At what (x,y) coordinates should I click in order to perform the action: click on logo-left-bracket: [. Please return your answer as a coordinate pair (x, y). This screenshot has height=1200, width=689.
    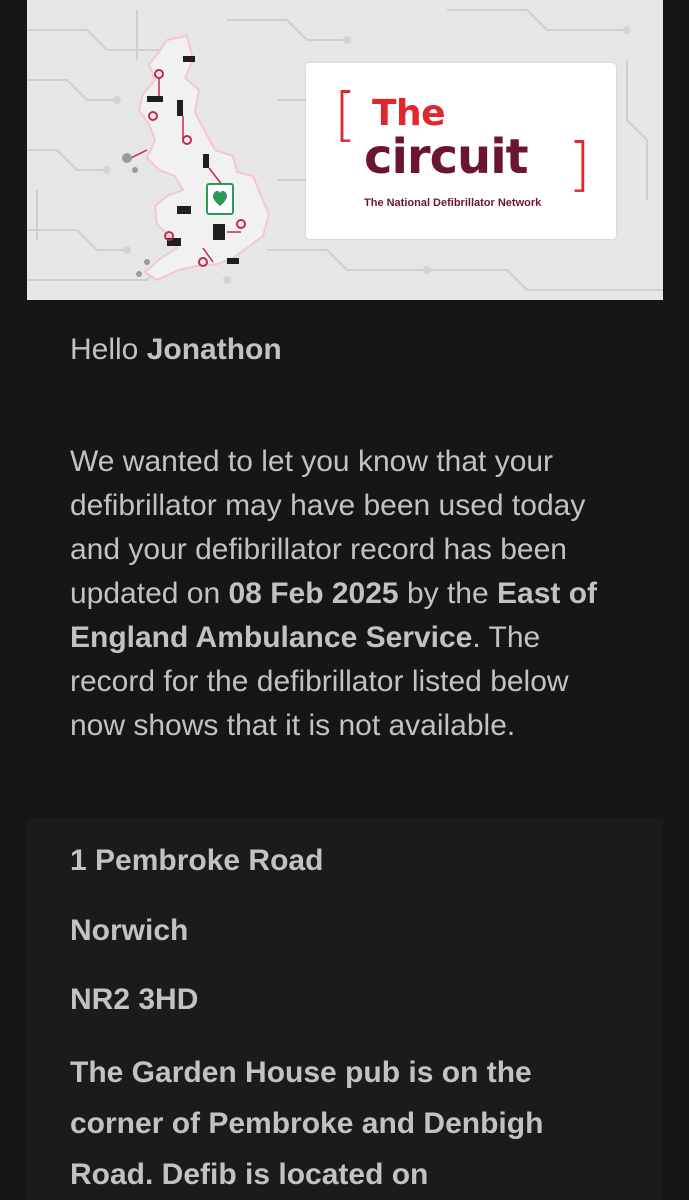
    Looking at the image, I should click on (345, 114).